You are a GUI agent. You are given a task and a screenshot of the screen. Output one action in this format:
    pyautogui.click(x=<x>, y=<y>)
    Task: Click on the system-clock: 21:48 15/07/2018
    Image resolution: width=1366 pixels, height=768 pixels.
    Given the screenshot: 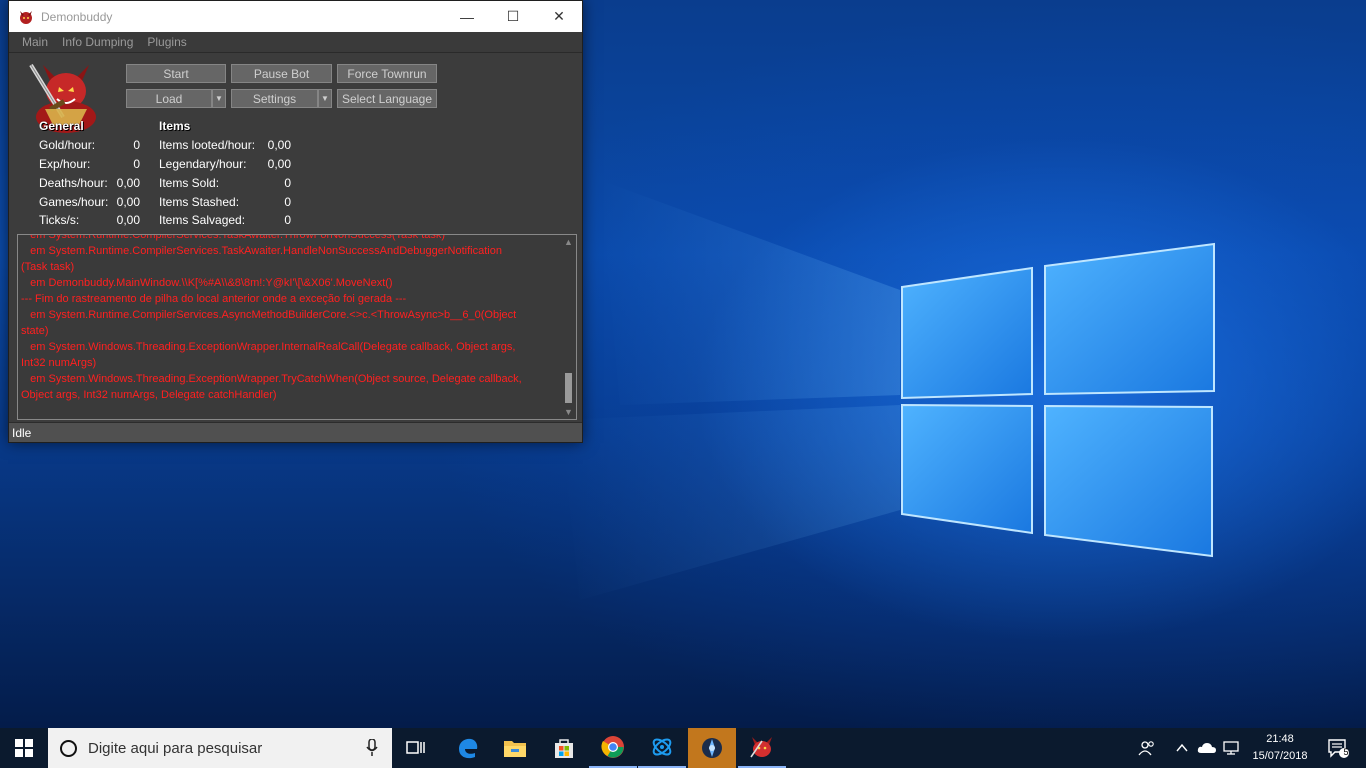 What is the action you would take?
    pyautogui.click(x=1280, y=748)
    